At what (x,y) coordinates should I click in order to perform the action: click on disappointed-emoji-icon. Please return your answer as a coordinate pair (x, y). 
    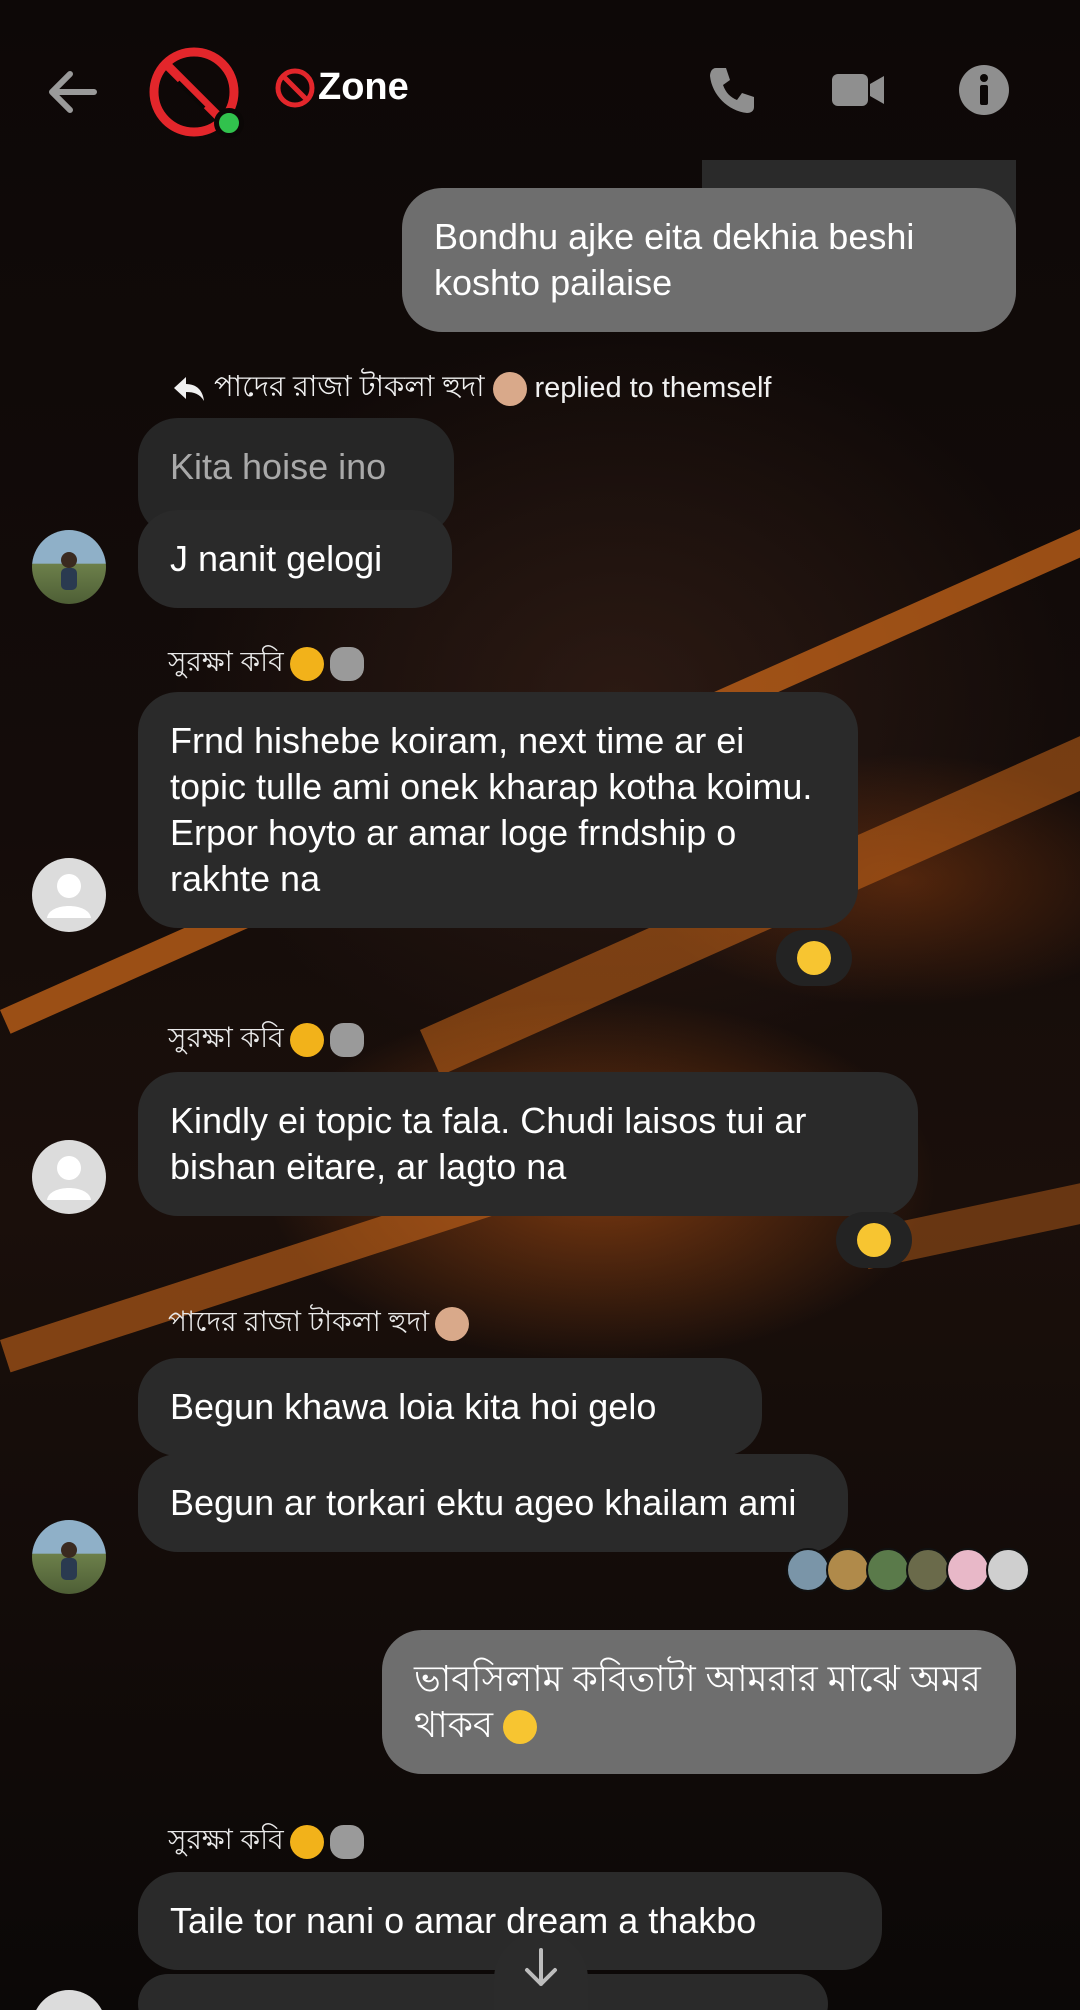
    Looking at the image, I should click on (520, 1727).